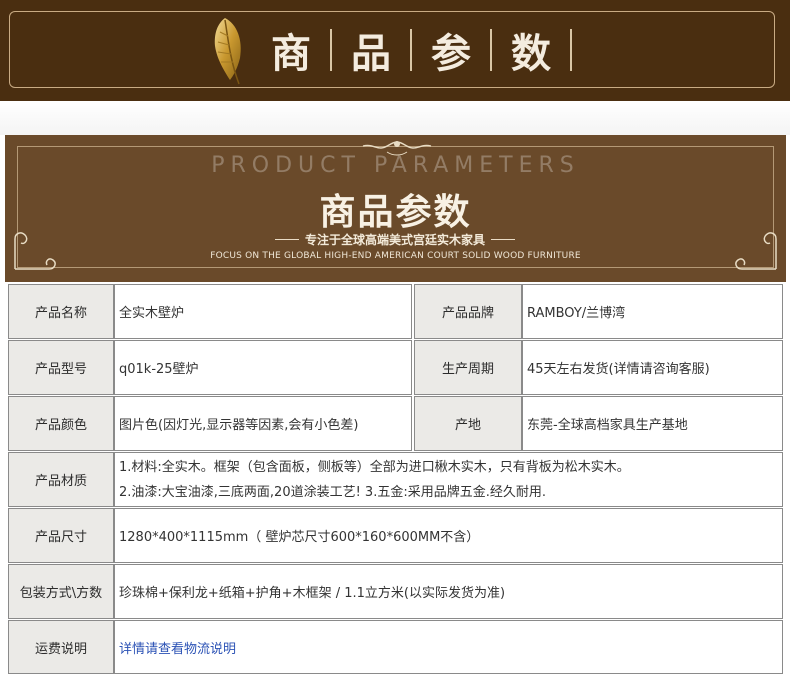 This screenshot has height=674, width=790. I want to click on label-production-cycle: 生产周期, so click(468, 367).